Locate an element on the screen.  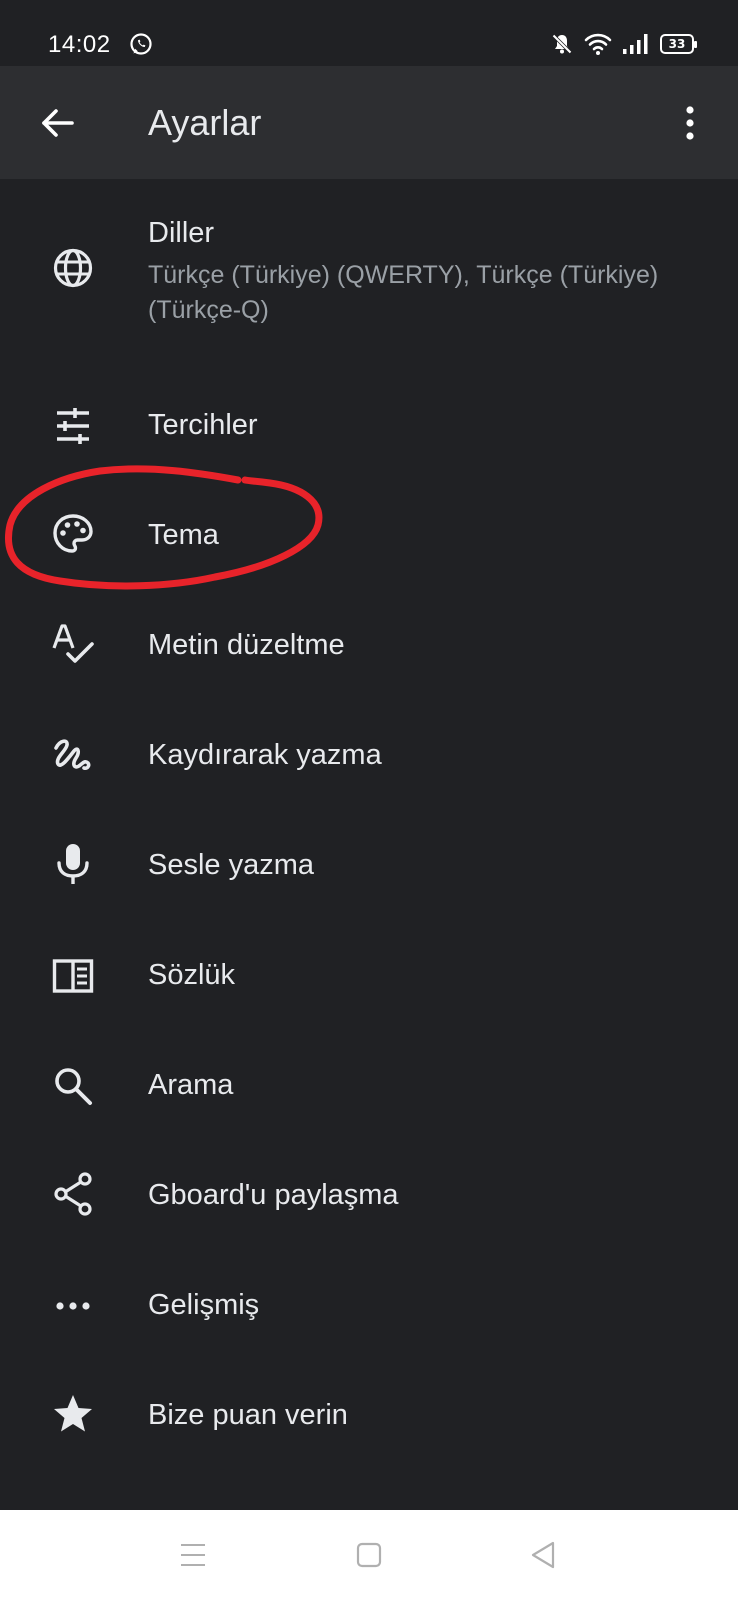
palette-icon is located at coordinates (73, 534).